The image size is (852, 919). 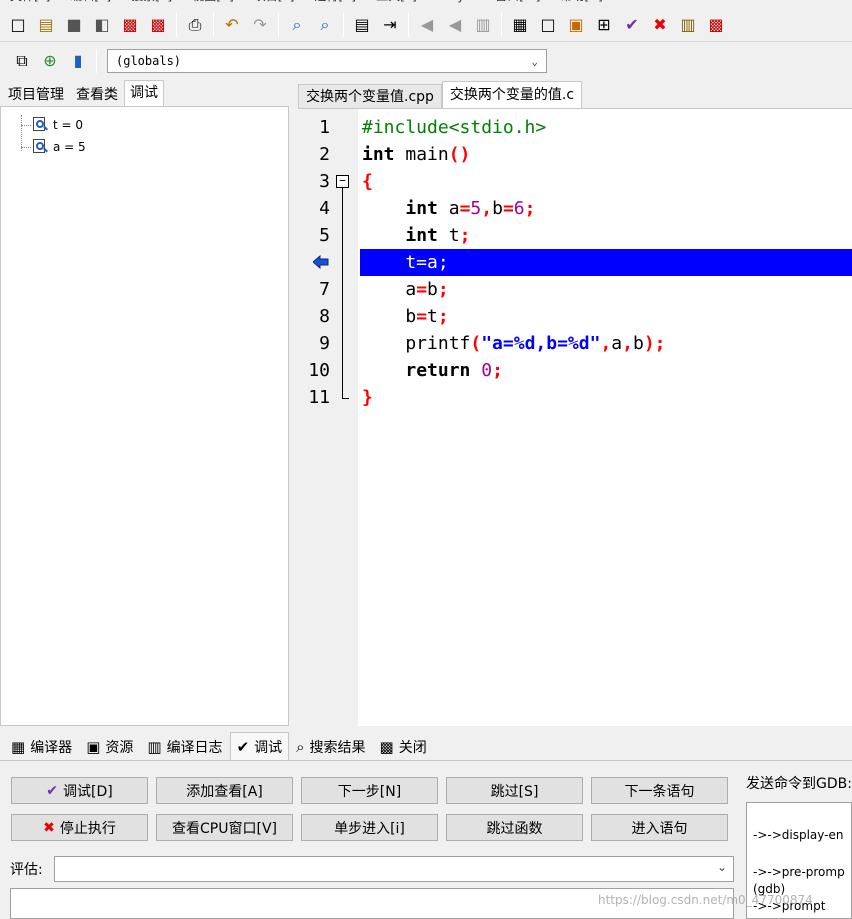 I want to click on code-line: 3{, so click(x=575, y=181).